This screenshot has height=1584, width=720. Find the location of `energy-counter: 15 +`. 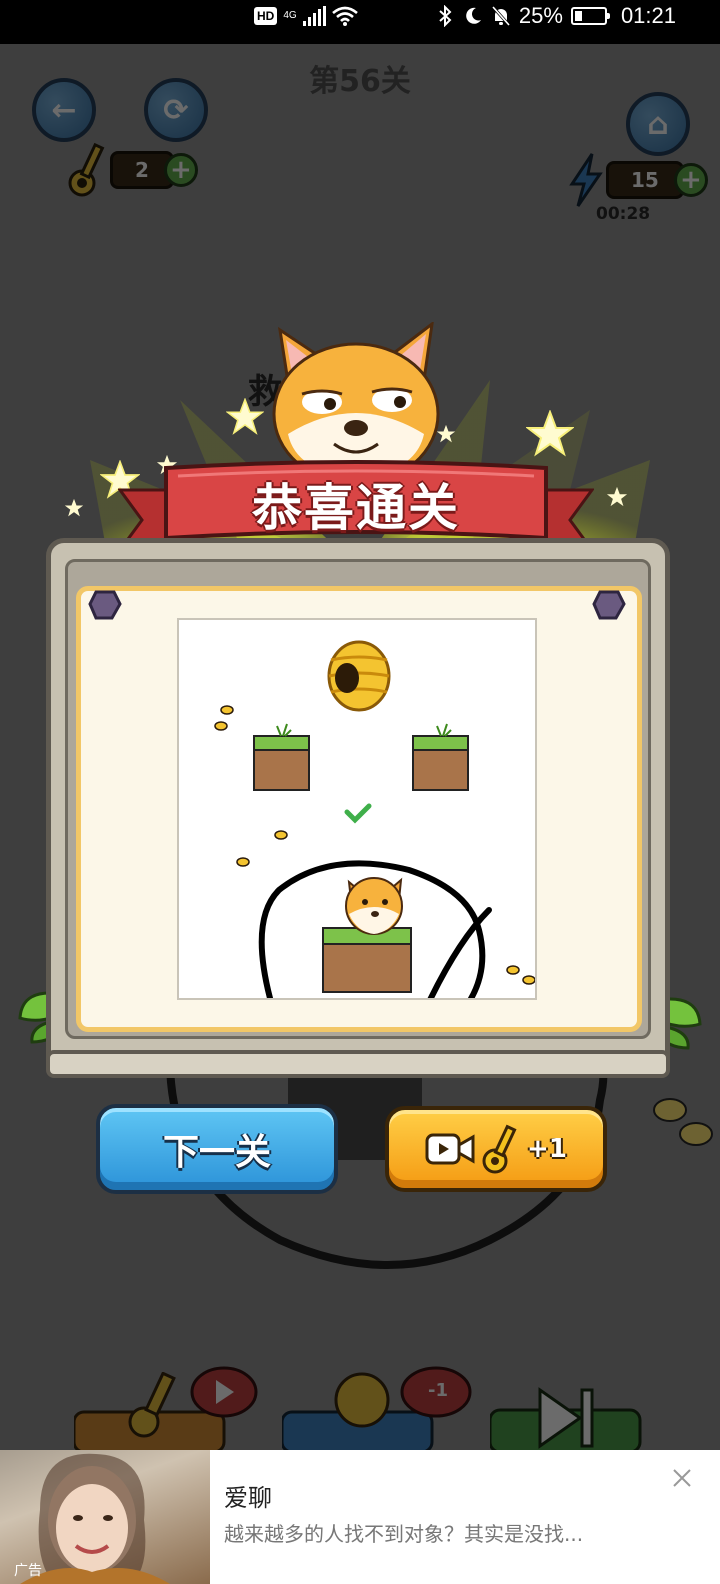

energy-counter: 15 + is located at coordinates (637, 180).